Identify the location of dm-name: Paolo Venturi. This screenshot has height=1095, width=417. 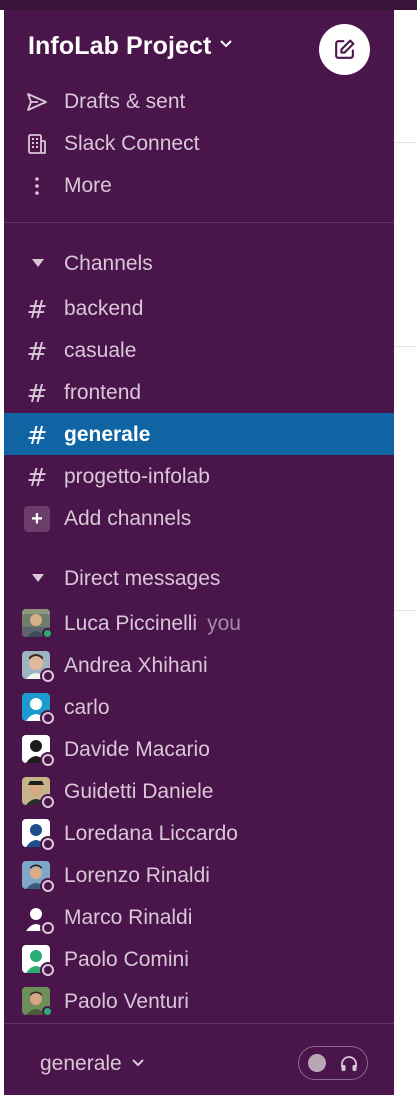
(126, 1001).